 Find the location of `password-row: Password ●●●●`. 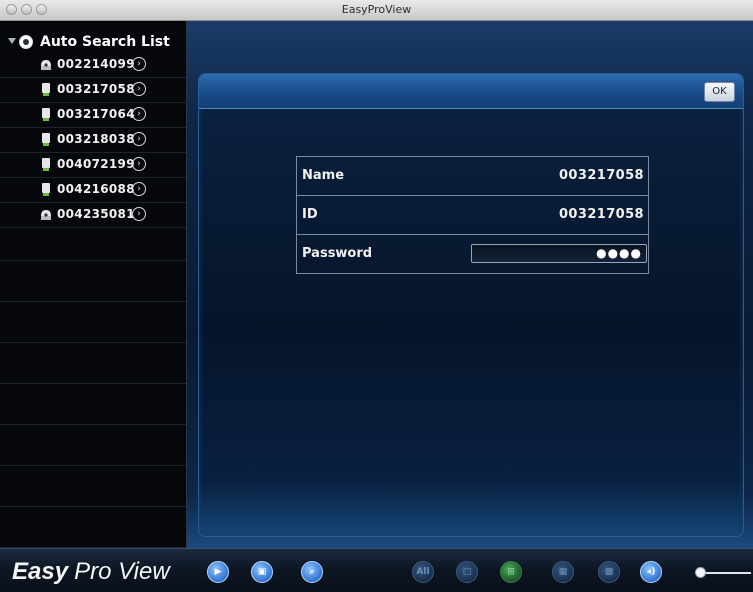

password-row: Password ●●●● is located at coordinates (472, 254).